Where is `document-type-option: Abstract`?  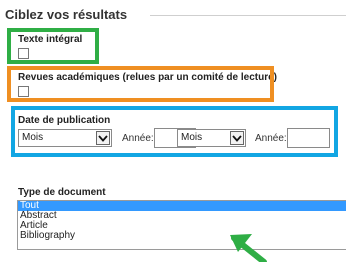 document-type-option: Abstract is located at coordinates (182, 216).